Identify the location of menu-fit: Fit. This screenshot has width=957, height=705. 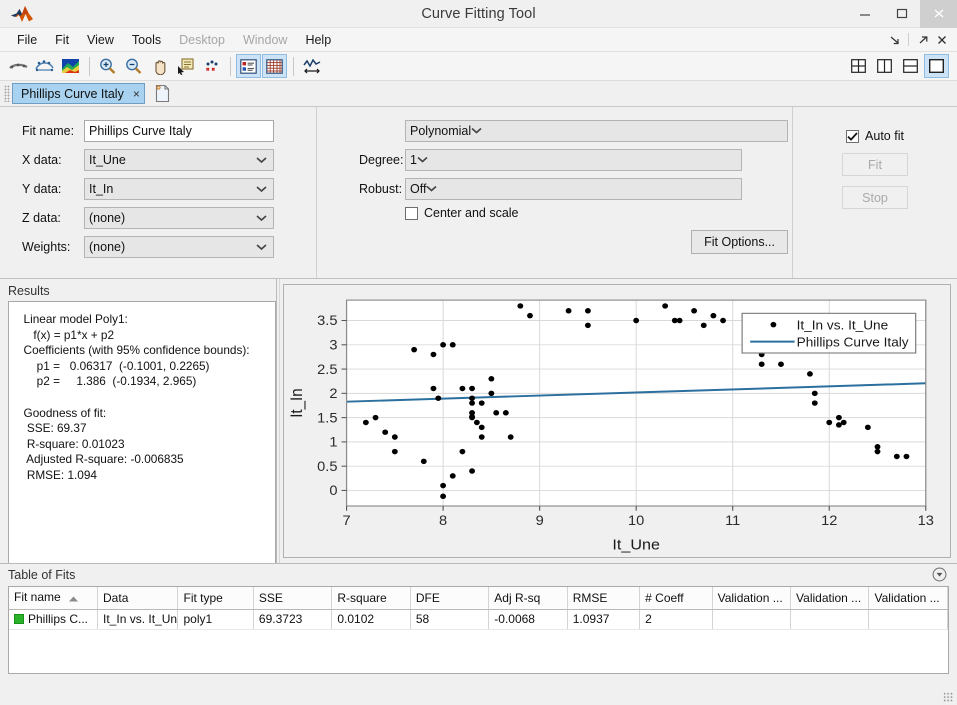
(62, 40).